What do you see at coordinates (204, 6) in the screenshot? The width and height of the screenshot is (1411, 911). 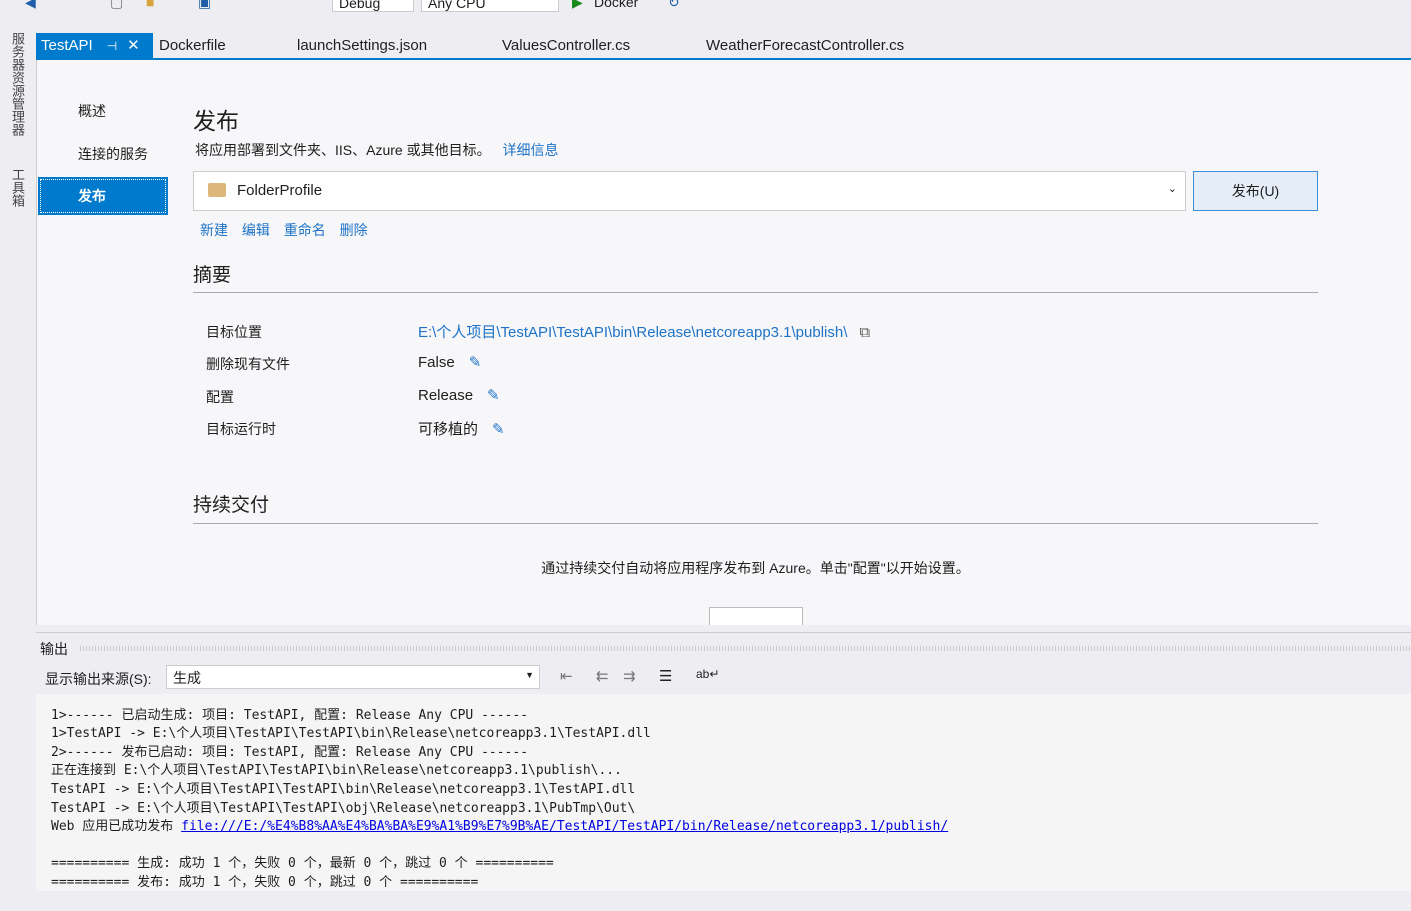 I see `save-icon: ▣` at bounding box center [204, 6].